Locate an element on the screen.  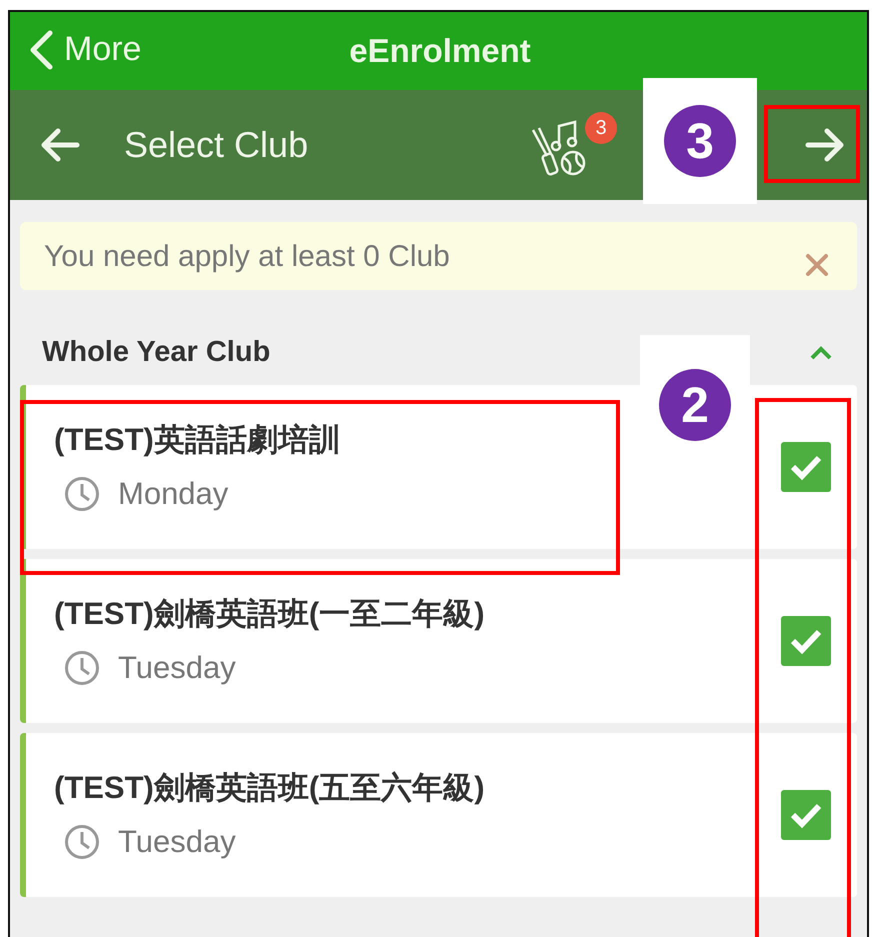
close-button is located at coordinates (817, 265).